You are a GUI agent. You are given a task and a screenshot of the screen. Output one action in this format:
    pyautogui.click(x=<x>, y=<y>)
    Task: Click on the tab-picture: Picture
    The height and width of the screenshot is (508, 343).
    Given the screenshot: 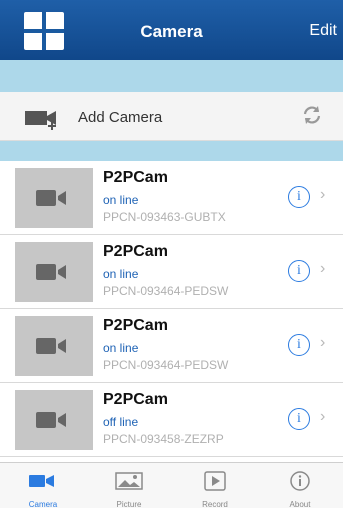 What is the action you would take?
    pyautogui.click(x=129, y=485)
    